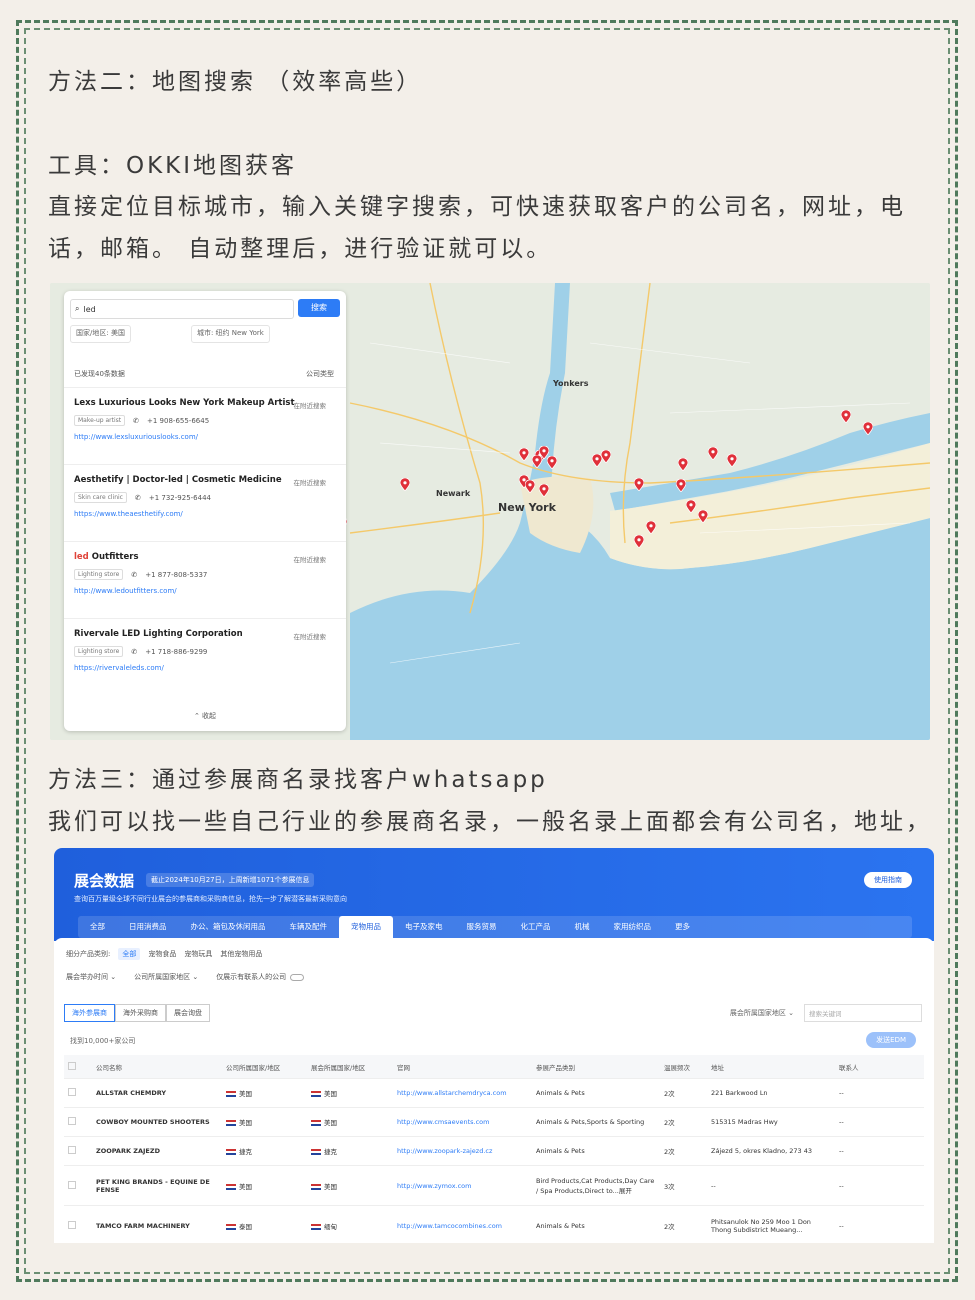 This screenshot has height=1300, width=975. Describe the element at coordinates (129, 954) in the screenshot. I see `sub-category-chip: 全部` at that location.